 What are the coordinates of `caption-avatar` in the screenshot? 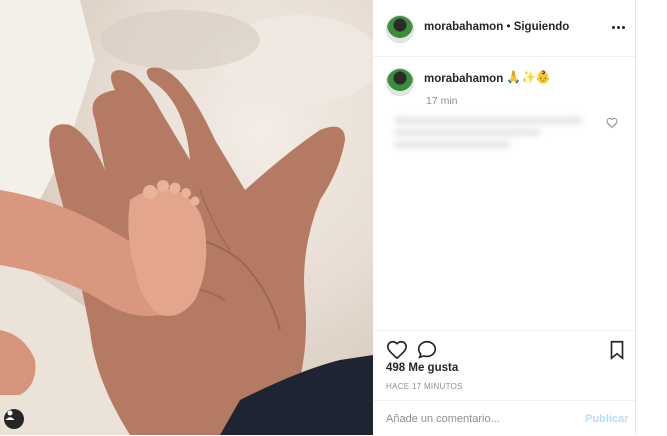 It's located at (400, 82).